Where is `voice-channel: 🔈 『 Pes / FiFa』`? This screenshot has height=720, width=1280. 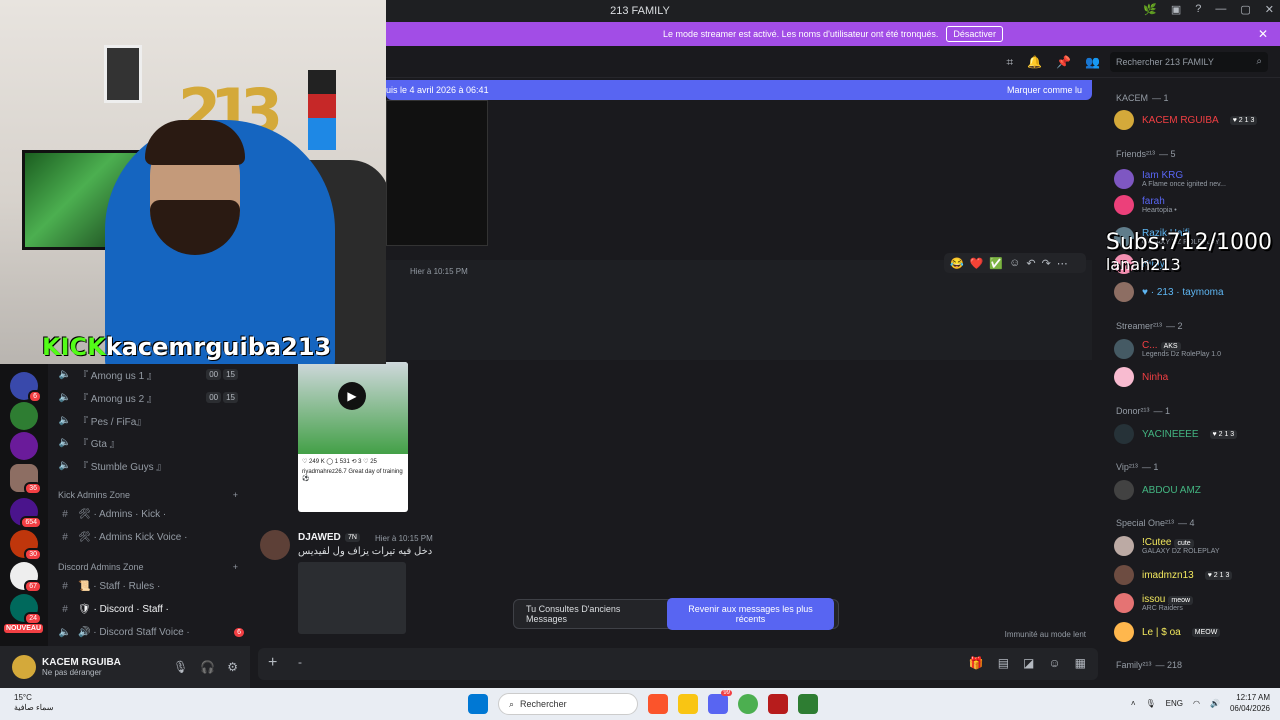
voice-channel: 🔈 『 Pes / FiFa』 is located at coordinates (148, 420).